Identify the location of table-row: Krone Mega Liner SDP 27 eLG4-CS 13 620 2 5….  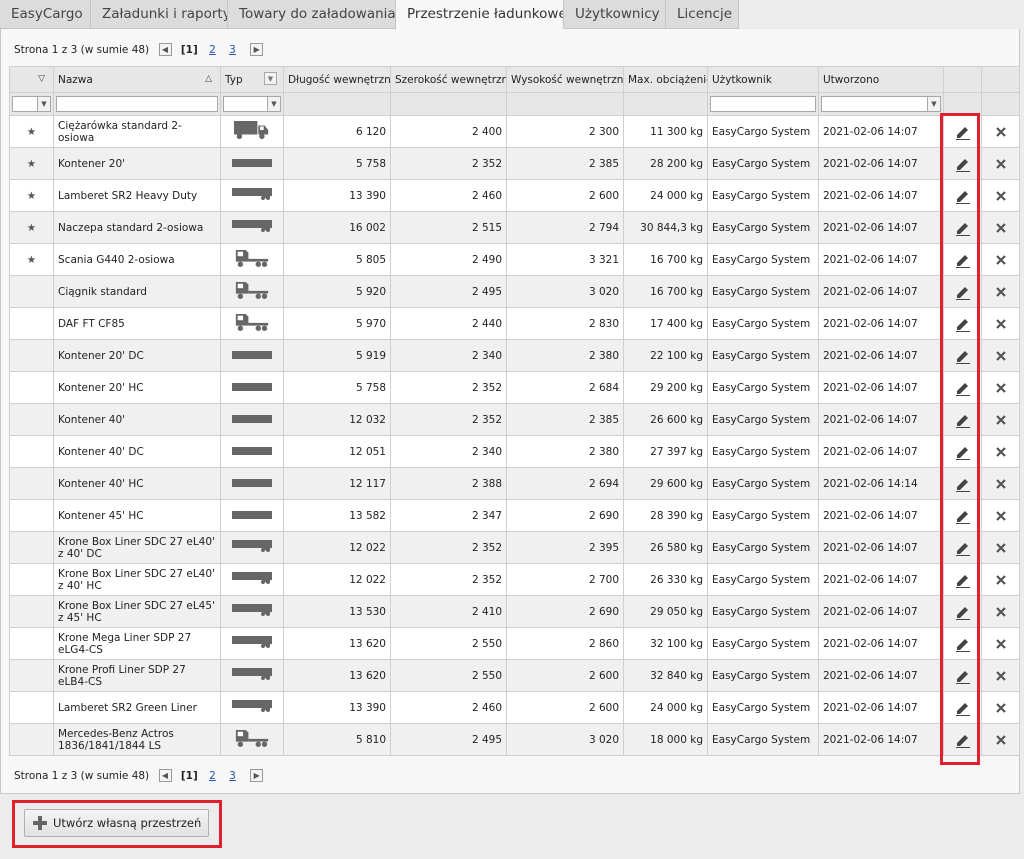
(514, 643).